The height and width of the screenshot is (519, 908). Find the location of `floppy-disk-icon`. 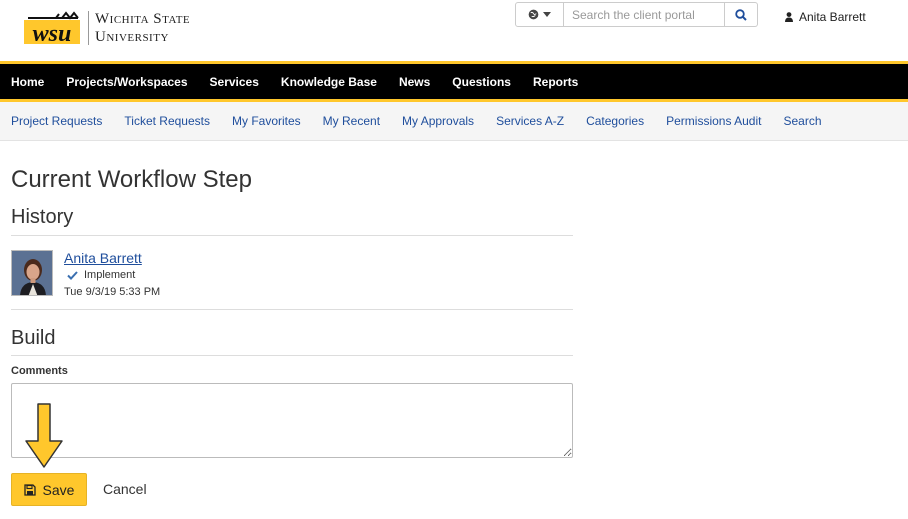

floppy-disk-icon is located at coordinates (29, 489).